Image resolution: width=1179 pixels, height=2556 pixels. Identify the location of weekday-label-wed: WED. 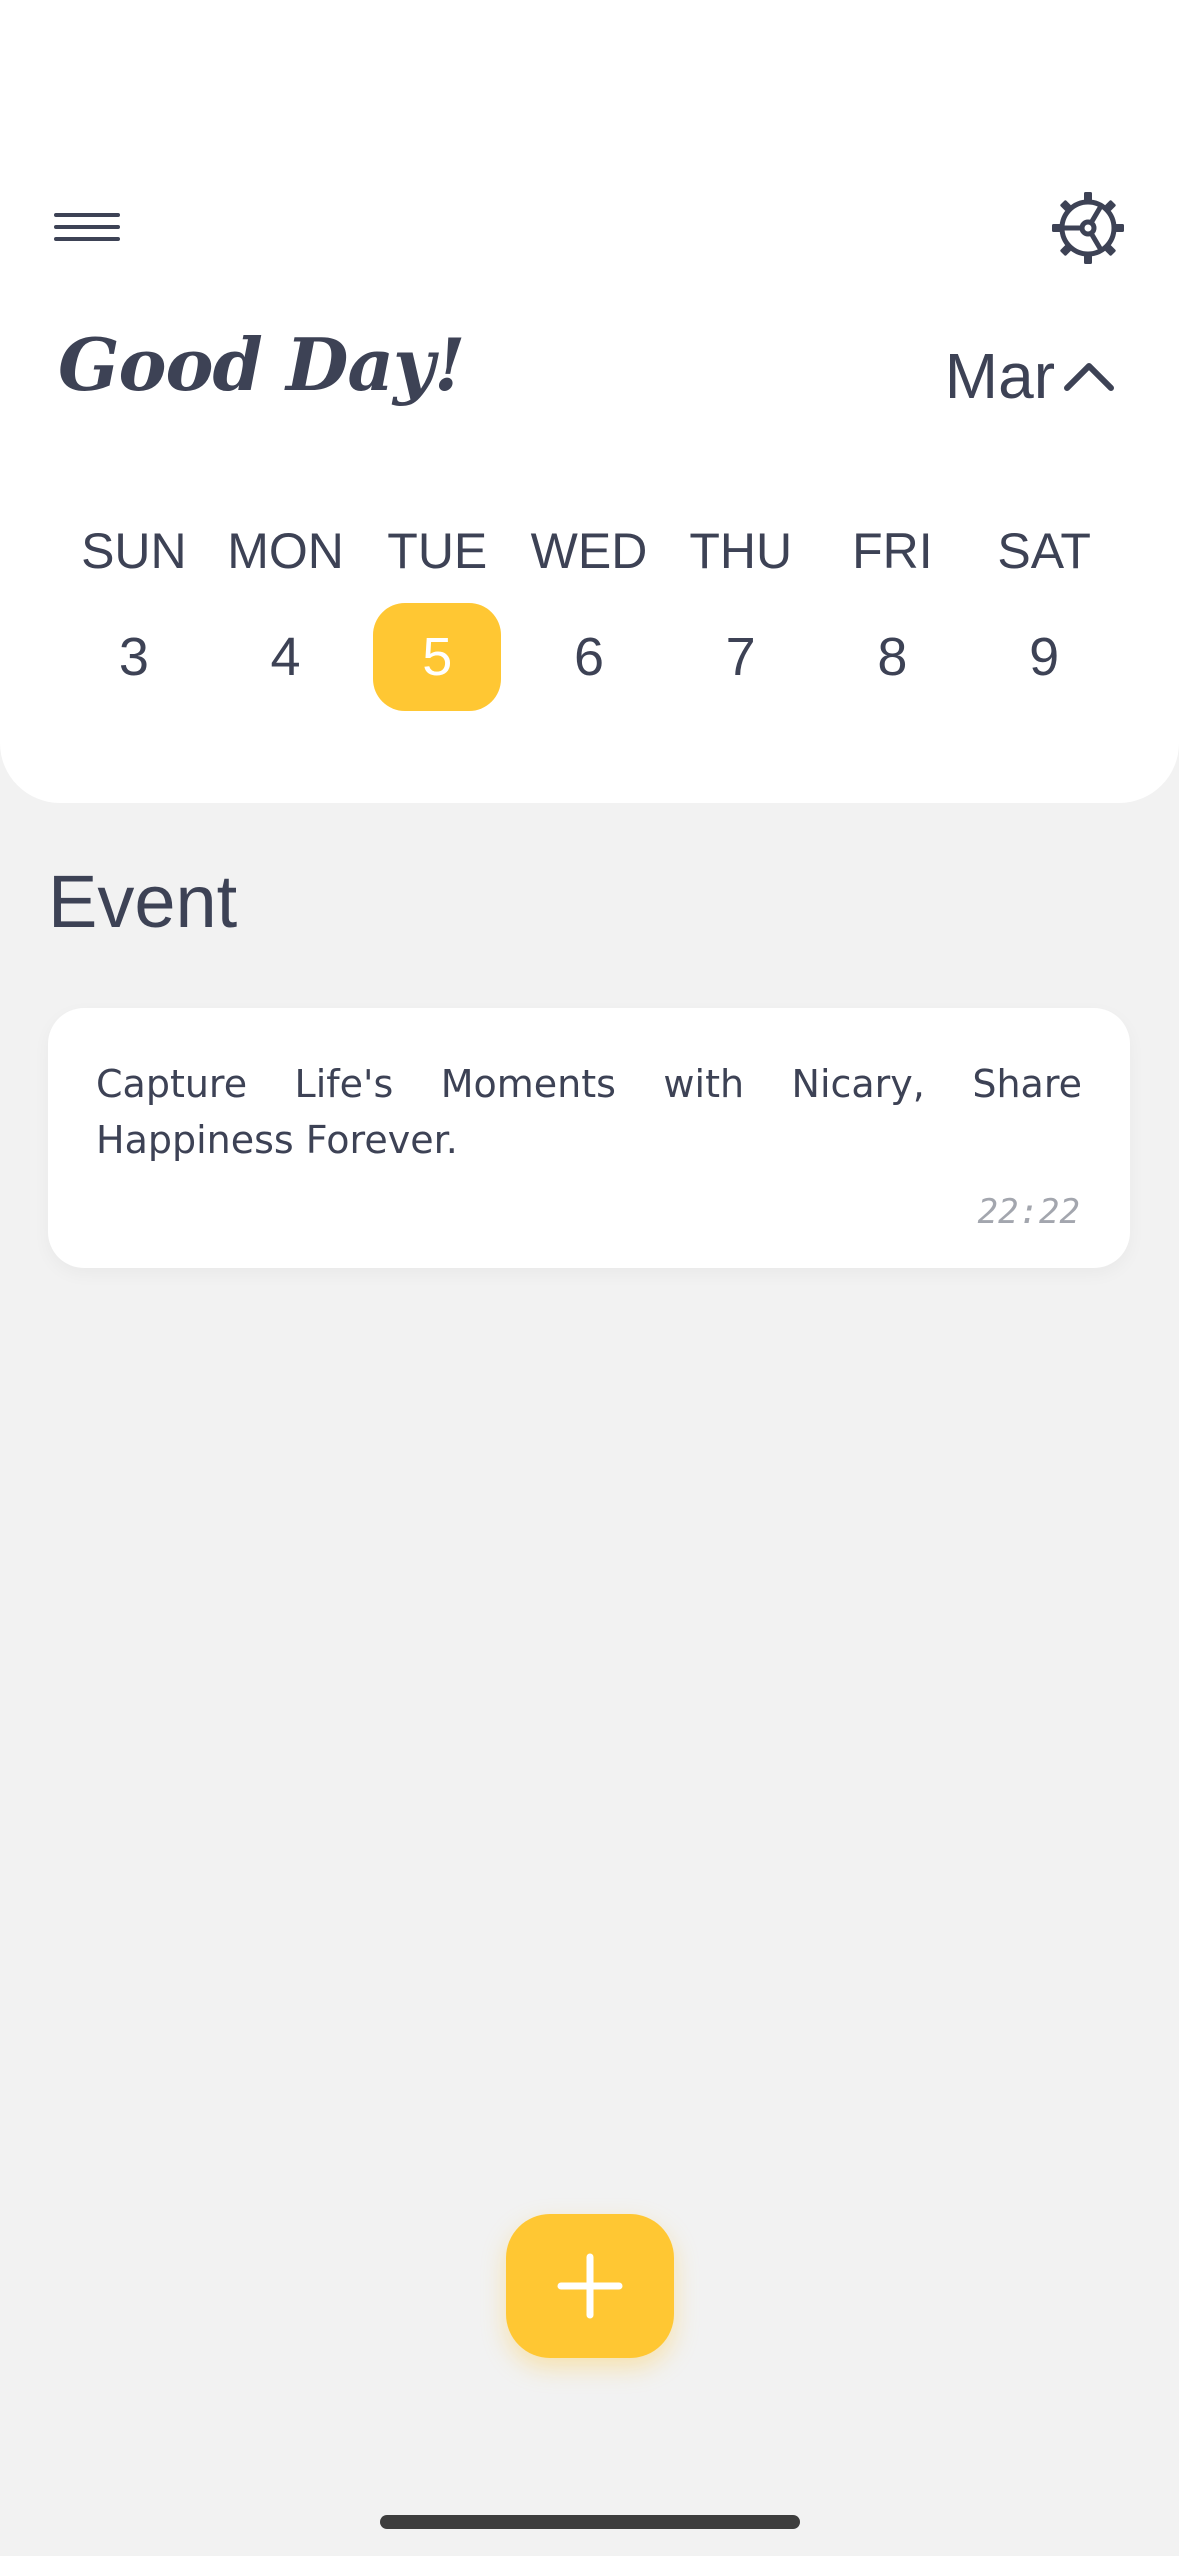
(589, 551).